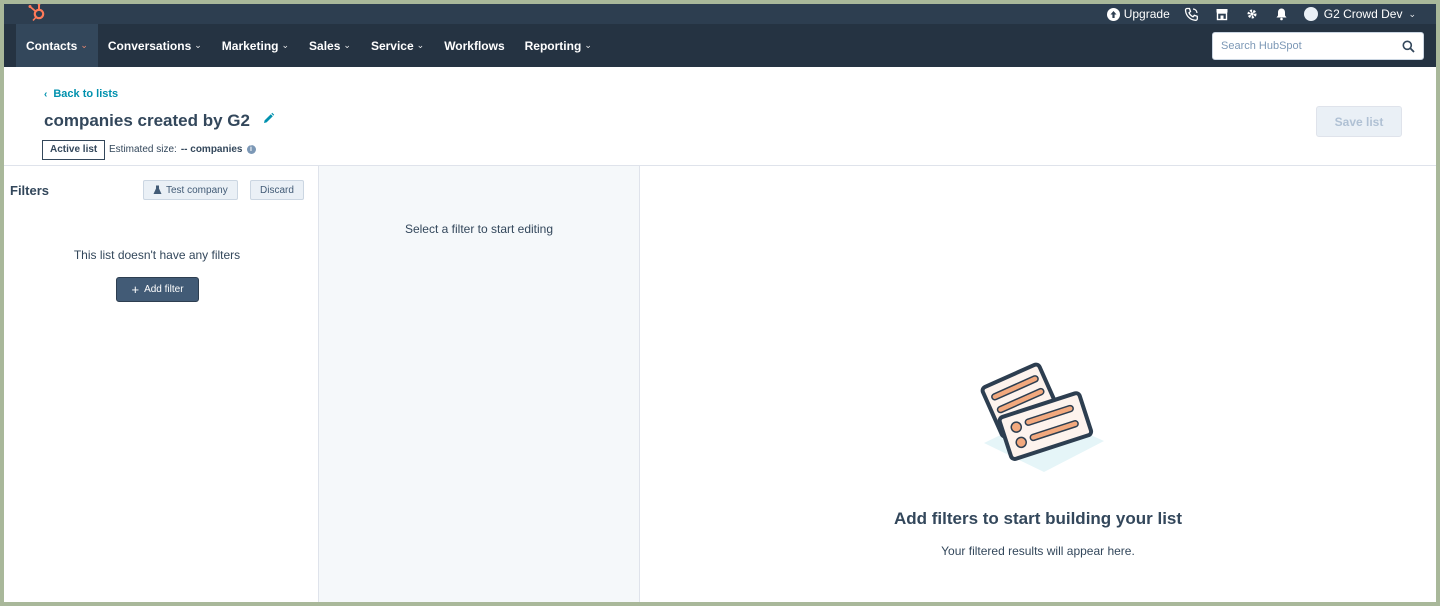  Describe the element at coordinates (52, 45) in the screenshot. I see `nav-item-label: Contacts` at that location.